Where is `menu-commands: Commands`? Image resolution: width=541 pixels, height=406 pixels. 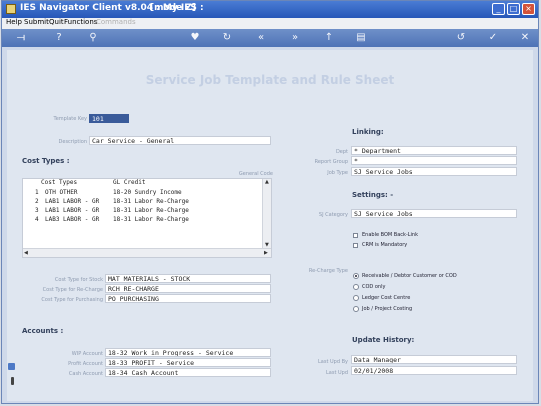 menu-commands: Commands is located at coordinates (116, 22).